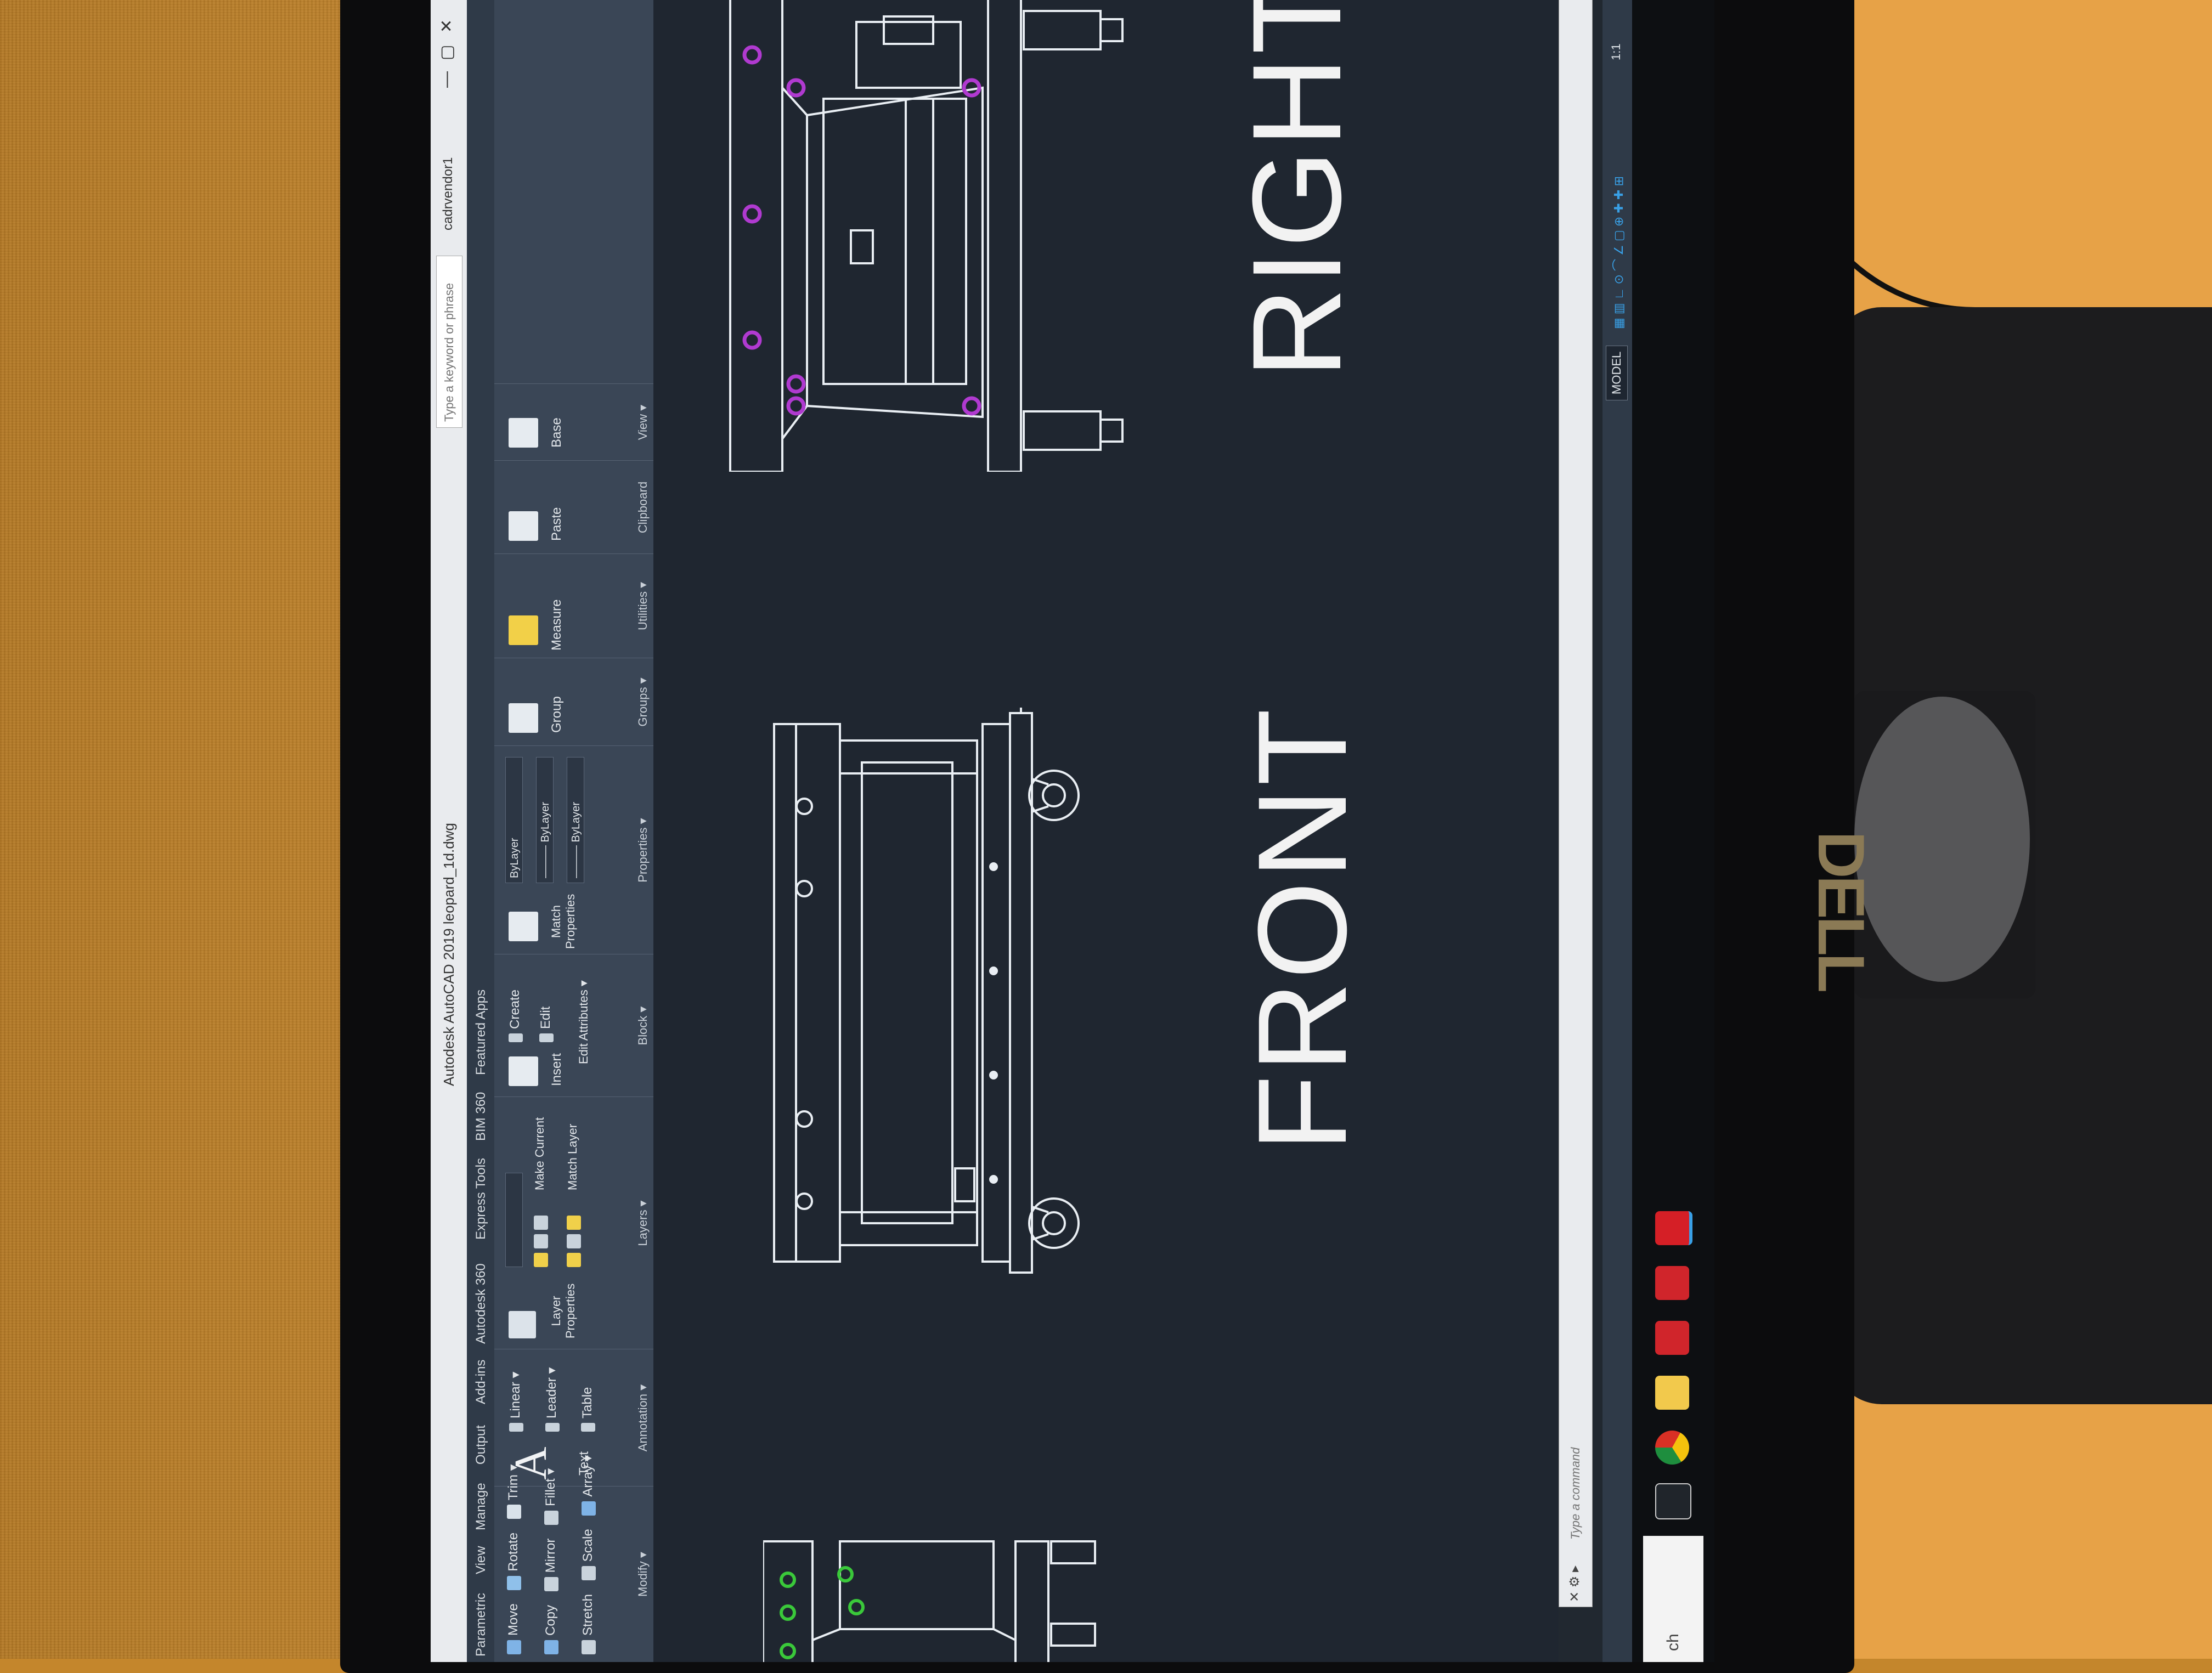 This screenshot has height=1673, width=2212. I want to click on insert-block-button: Insert, so click(557, 1069).